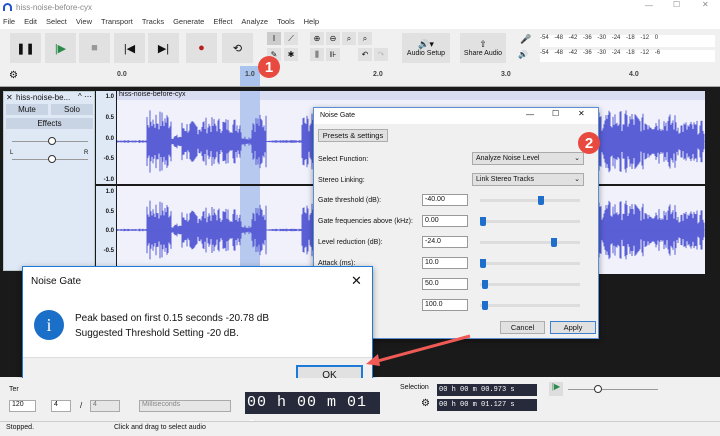 This screenshot has width=720, height=436. Describe the element at coordinates (573, 327) in the screenshot. I see `apply-button: Apply` at that location.